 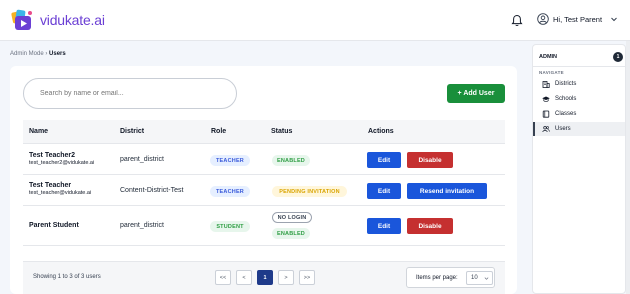 I want to click on sidebar-item-label: Users, so click(x=563, y=129).